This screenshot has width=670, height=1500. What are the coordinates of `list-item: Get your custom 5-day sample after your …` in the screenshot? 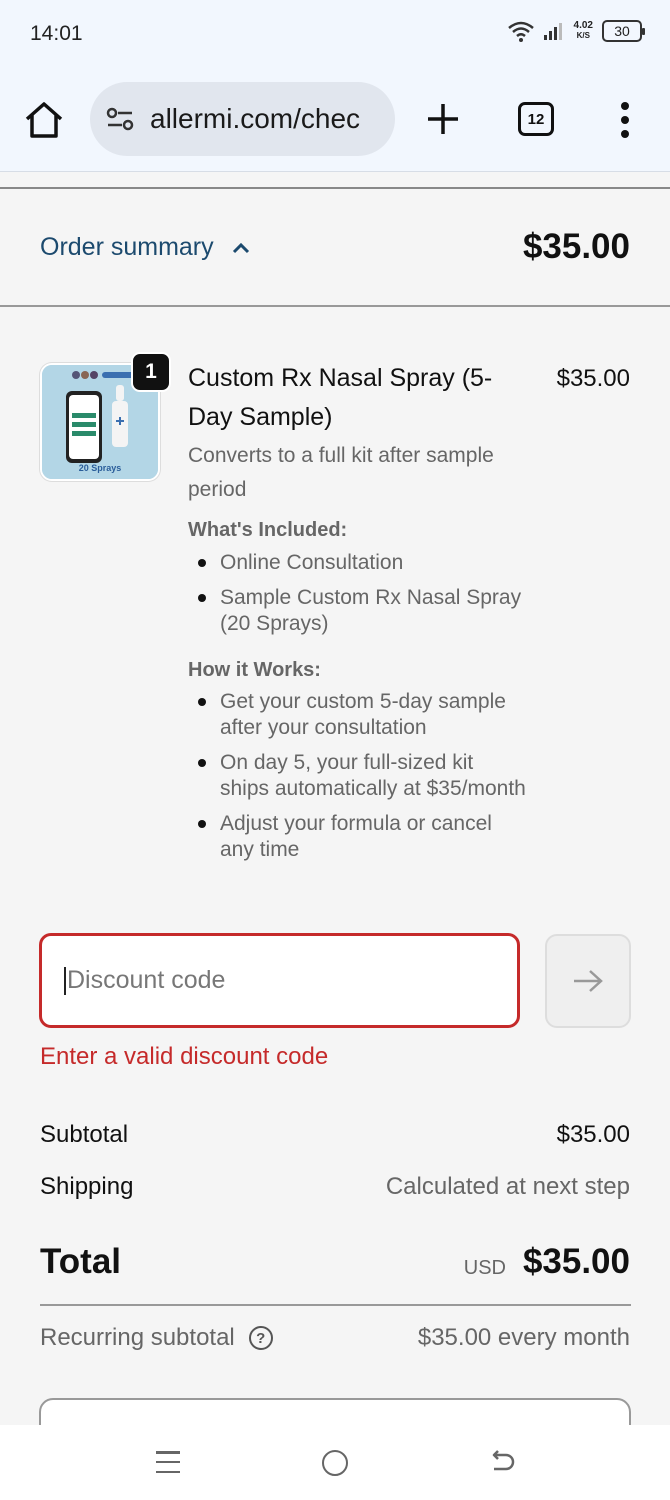 It's located at (358, 715).